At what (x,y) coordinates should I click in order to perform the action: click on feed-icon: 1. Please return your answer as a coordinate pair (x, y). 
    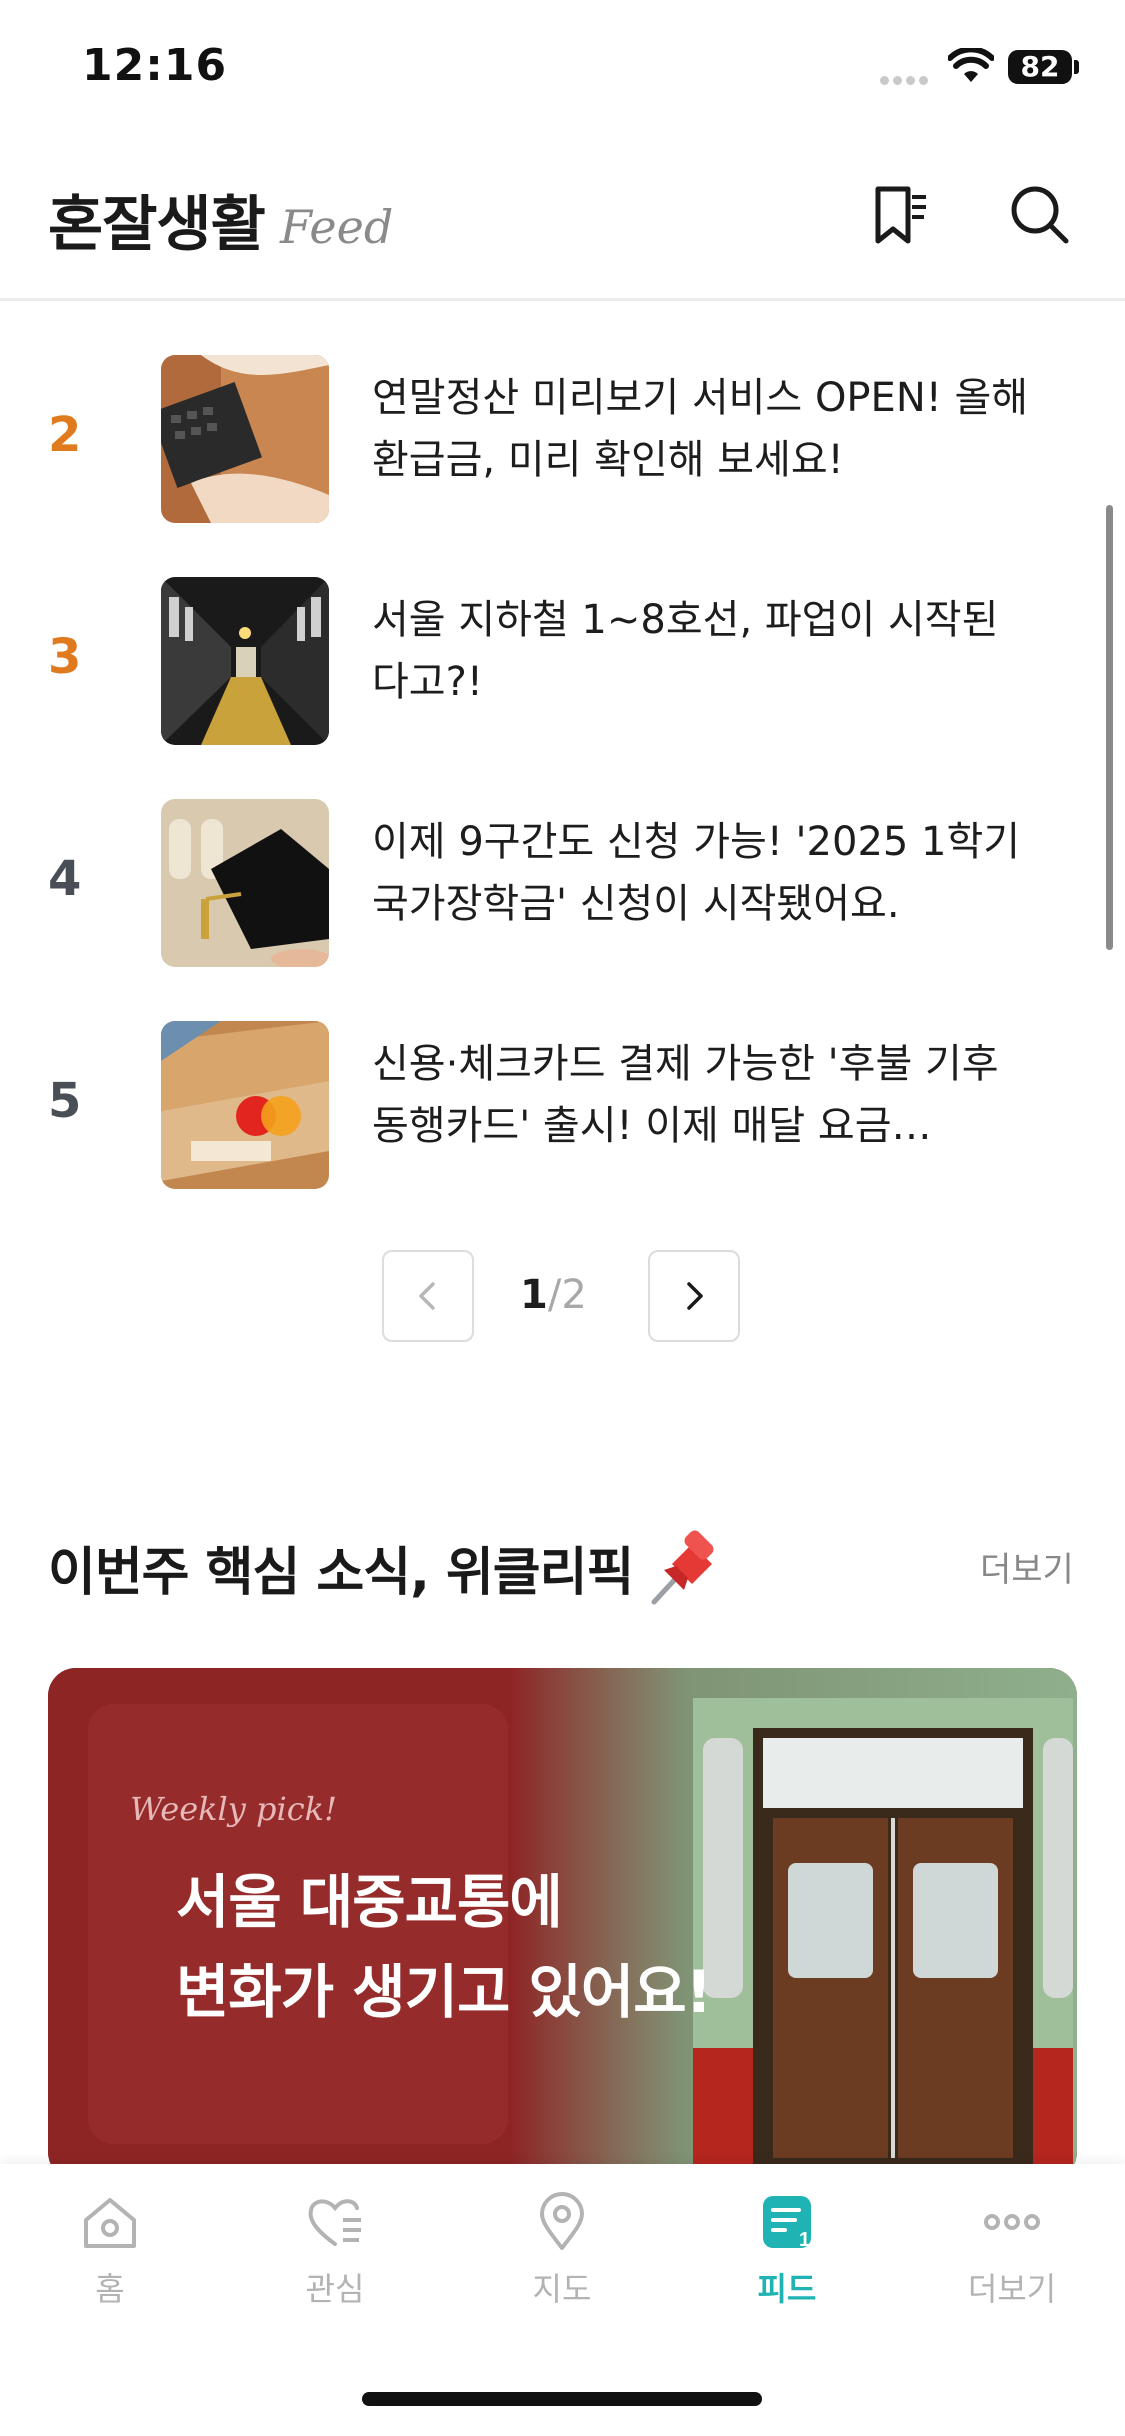
    Looking at the image, I should click on (787, 2223).